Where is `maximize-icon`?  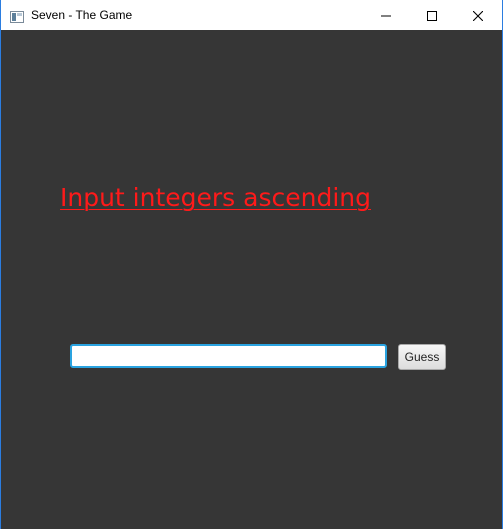 maximize-icon is located at coordinates (432, 15).